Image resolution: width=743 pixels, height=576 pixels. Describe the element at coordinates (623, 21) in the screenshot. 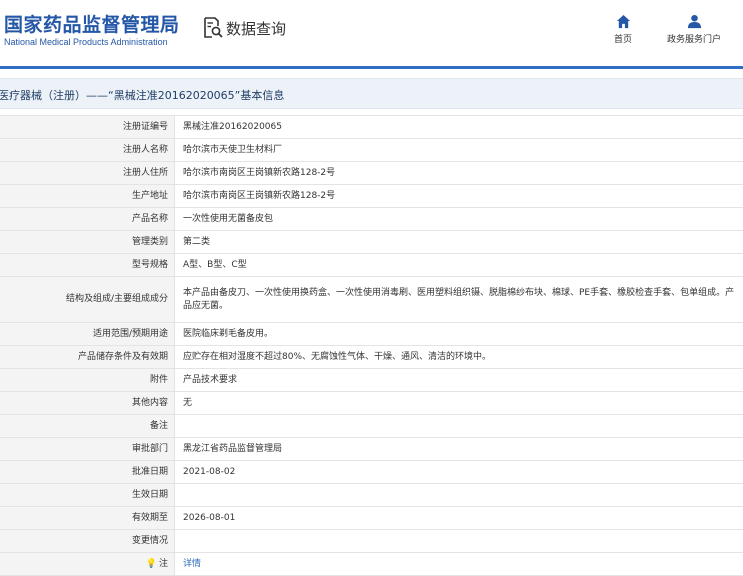

I see `home-icon` at that location.